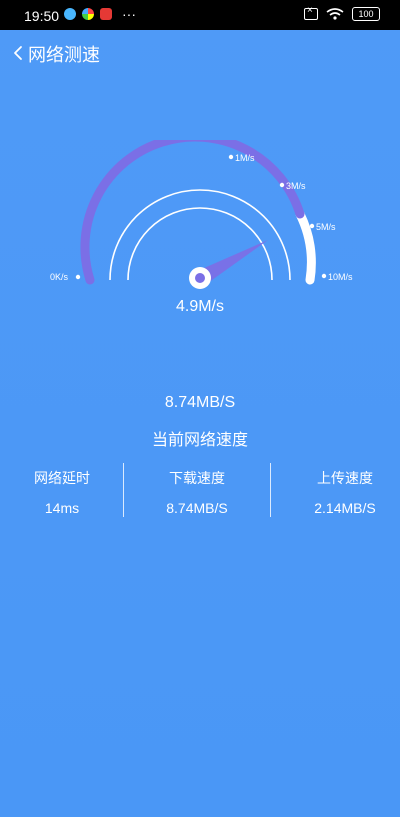 This screenshot has height=817, width=400. What do you see at coordinates (345, 508) in the screenshot?
I see `stat-upload-value: 2.14MB/S` at bounding box center [345, 508].